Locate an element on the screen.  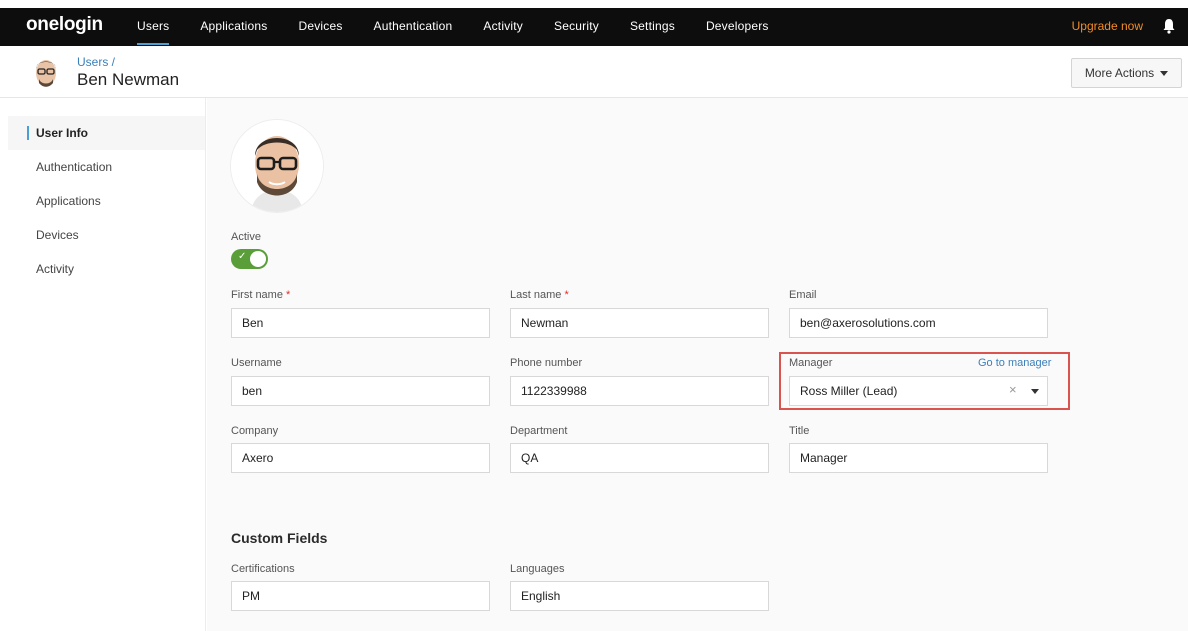
title-input: Manager is located at coordinates (918, 458).